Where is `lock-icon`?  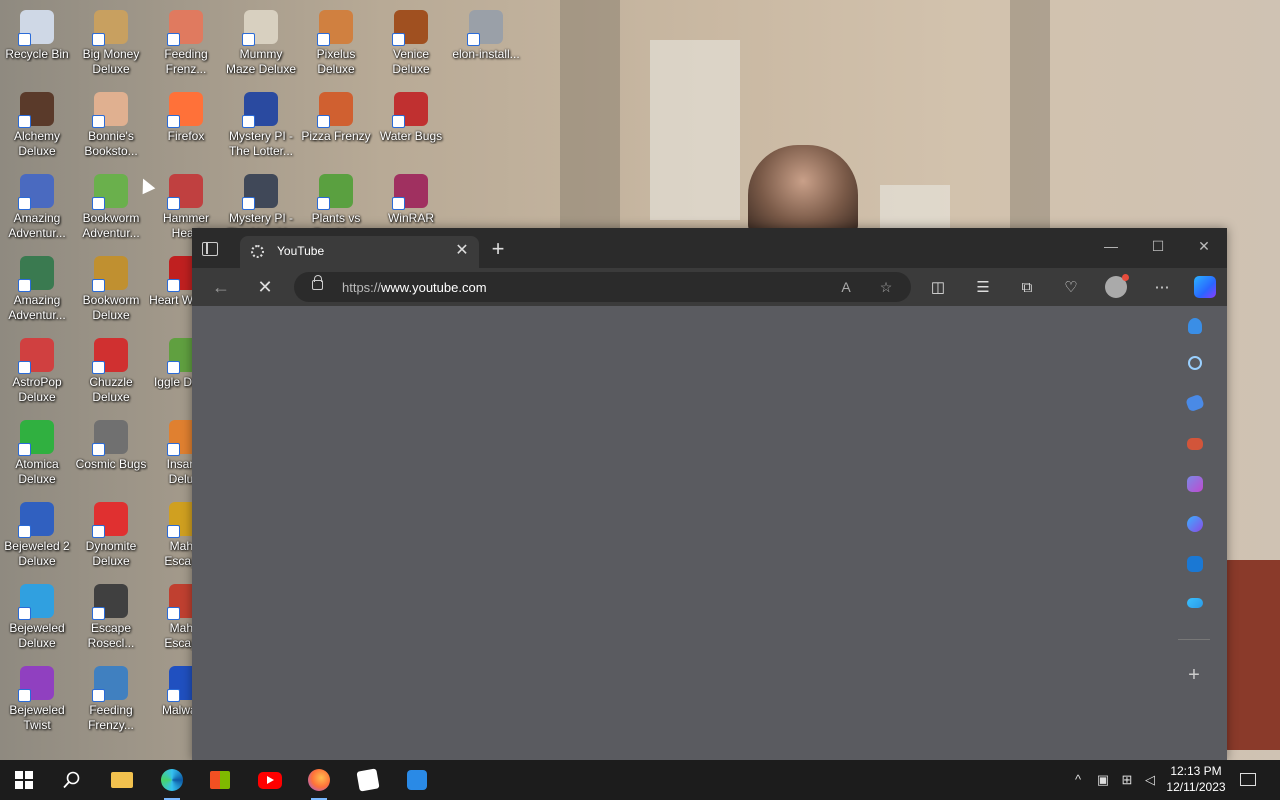
lock-icon is located at coordinates (317, 282).